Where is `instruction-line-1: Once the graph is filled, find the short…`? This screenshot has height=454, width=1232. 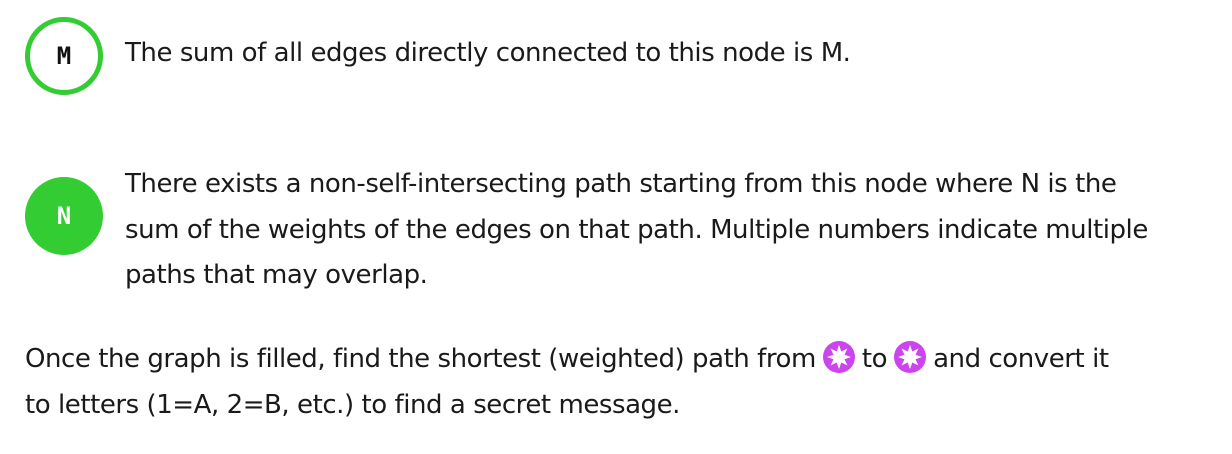
instruction-line-1: Once the graph is filled, find the short… is located at coordinates (567, 360).